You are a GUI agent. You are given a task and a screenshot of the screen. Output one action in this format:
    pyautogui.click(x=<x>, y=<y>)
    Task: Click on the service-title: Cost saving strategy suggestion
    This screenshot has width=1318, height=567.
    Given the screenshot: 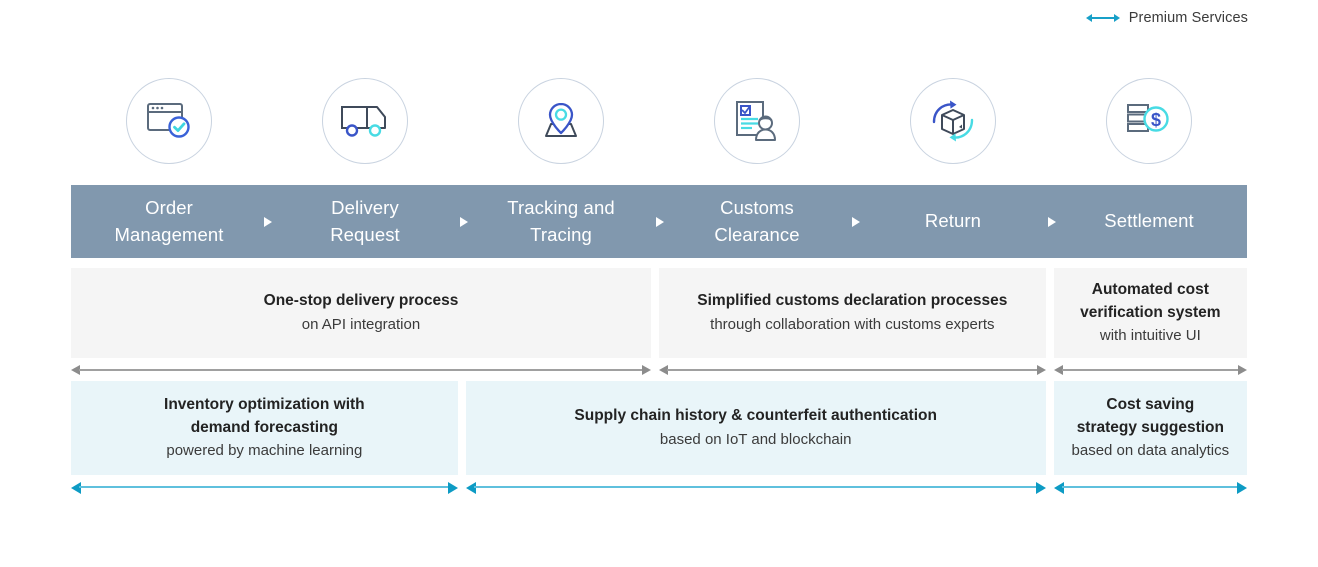 What is the action you would take?
    pyautogui.click(x=1150, y=416)
    